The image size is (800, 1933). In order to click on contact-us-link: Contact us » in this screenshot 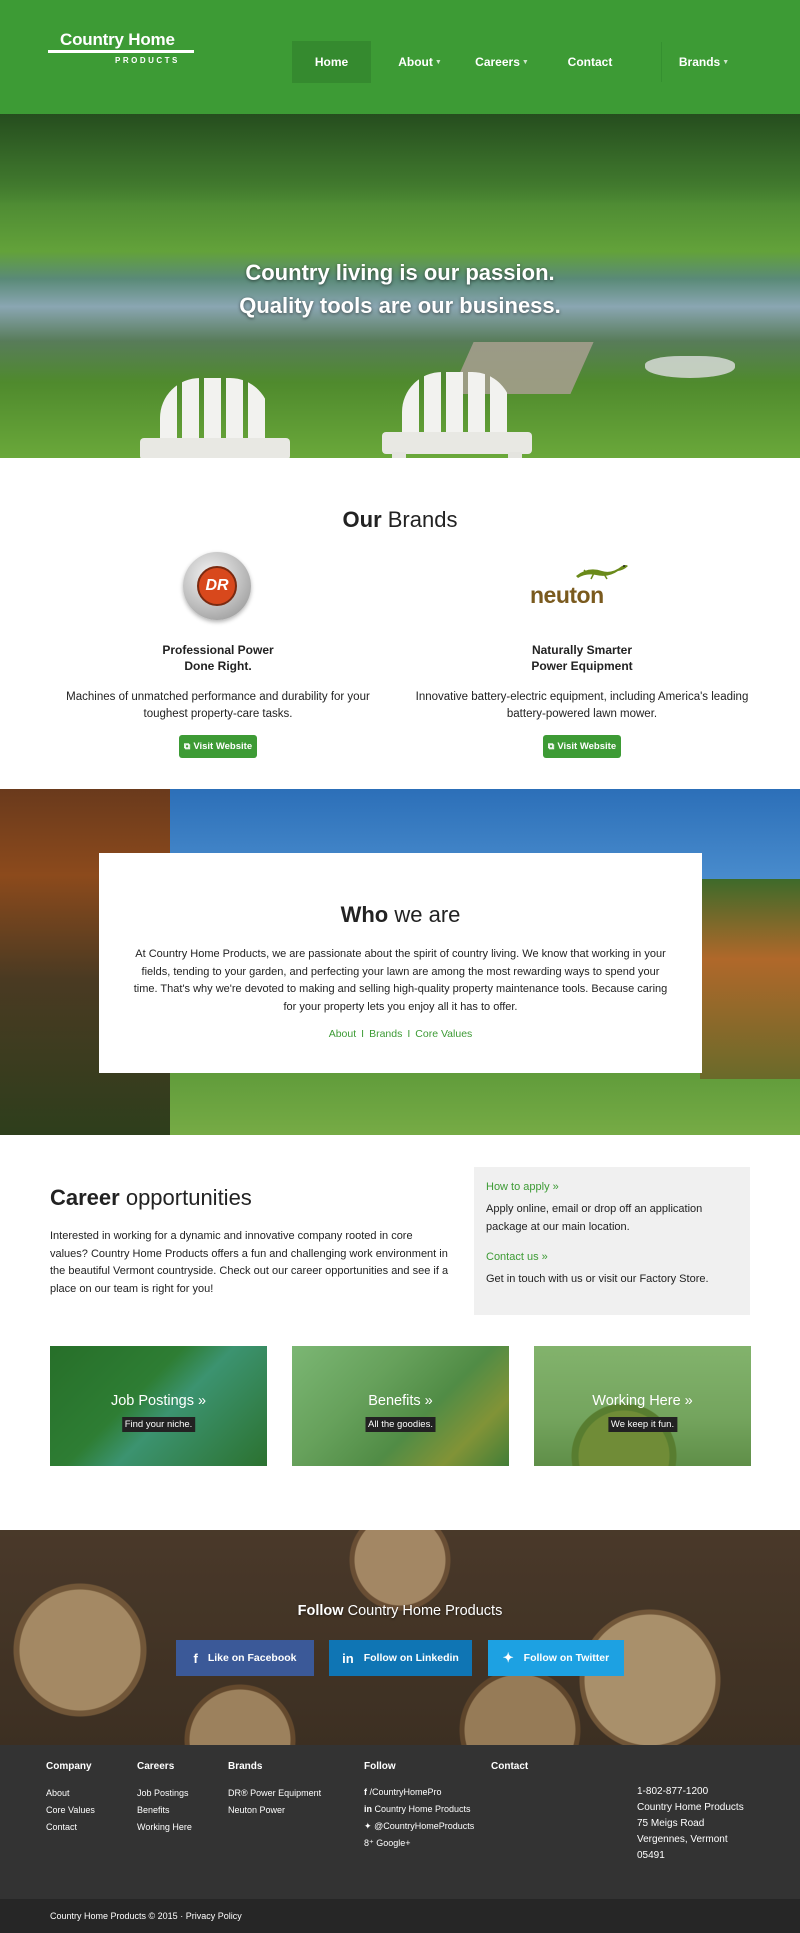, I will do `click(517, 1257)`.